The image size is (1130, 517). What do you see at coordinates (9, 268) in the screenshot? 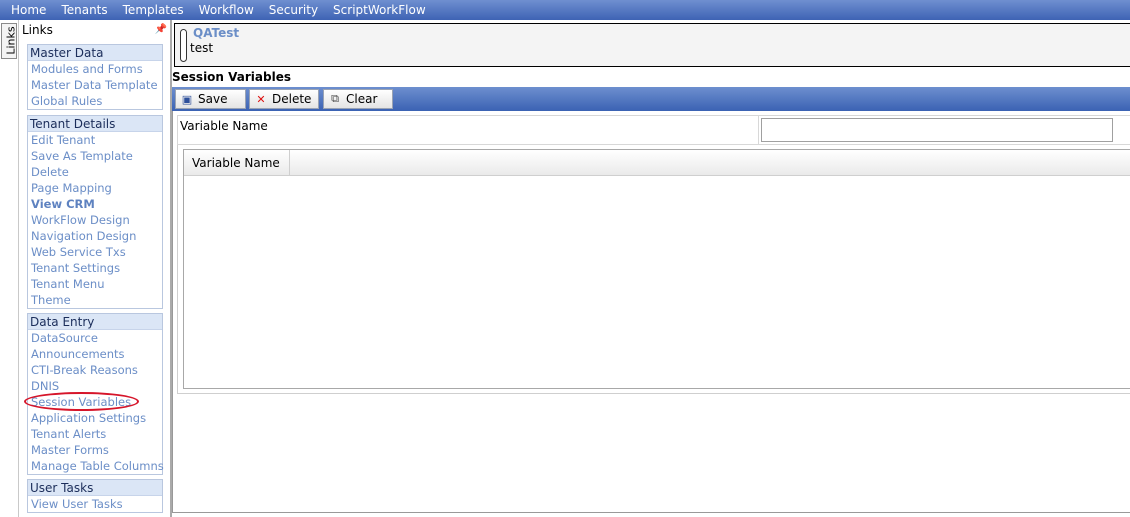
I see `side-tab-strip: Links` at bounding box center [9, 268].